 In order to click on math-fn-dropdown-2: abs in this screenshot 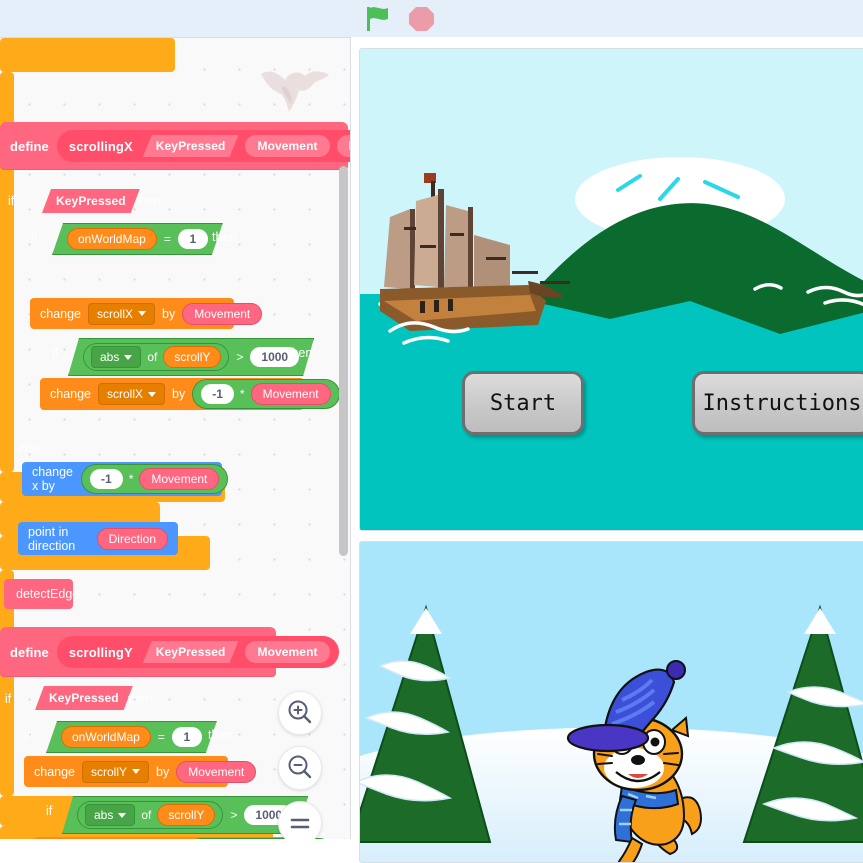, I will do `click(110, 815)`.